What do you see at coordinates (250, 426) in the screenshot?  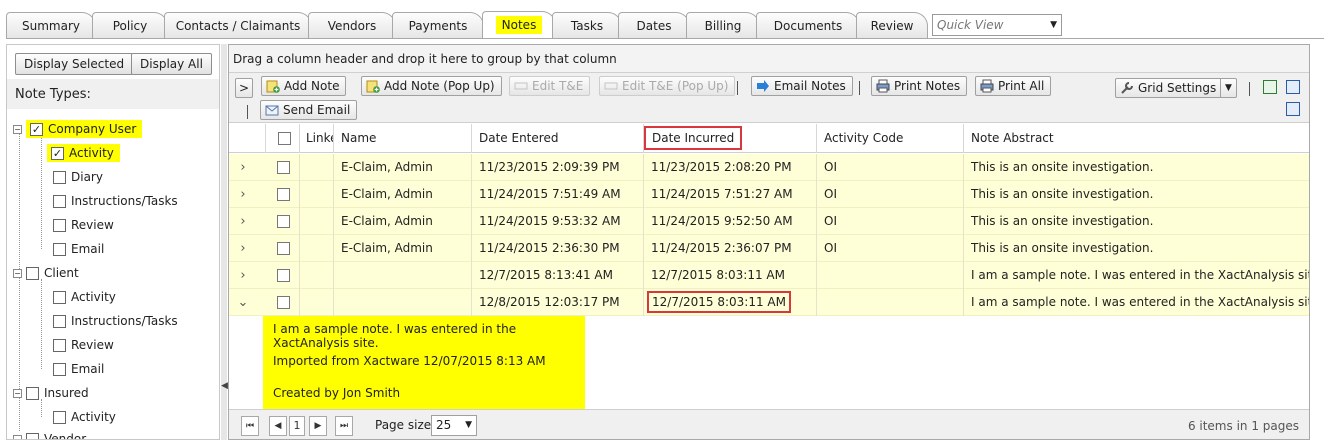 I see `first-page-button: ⏮` at bounding box center [250, 426].